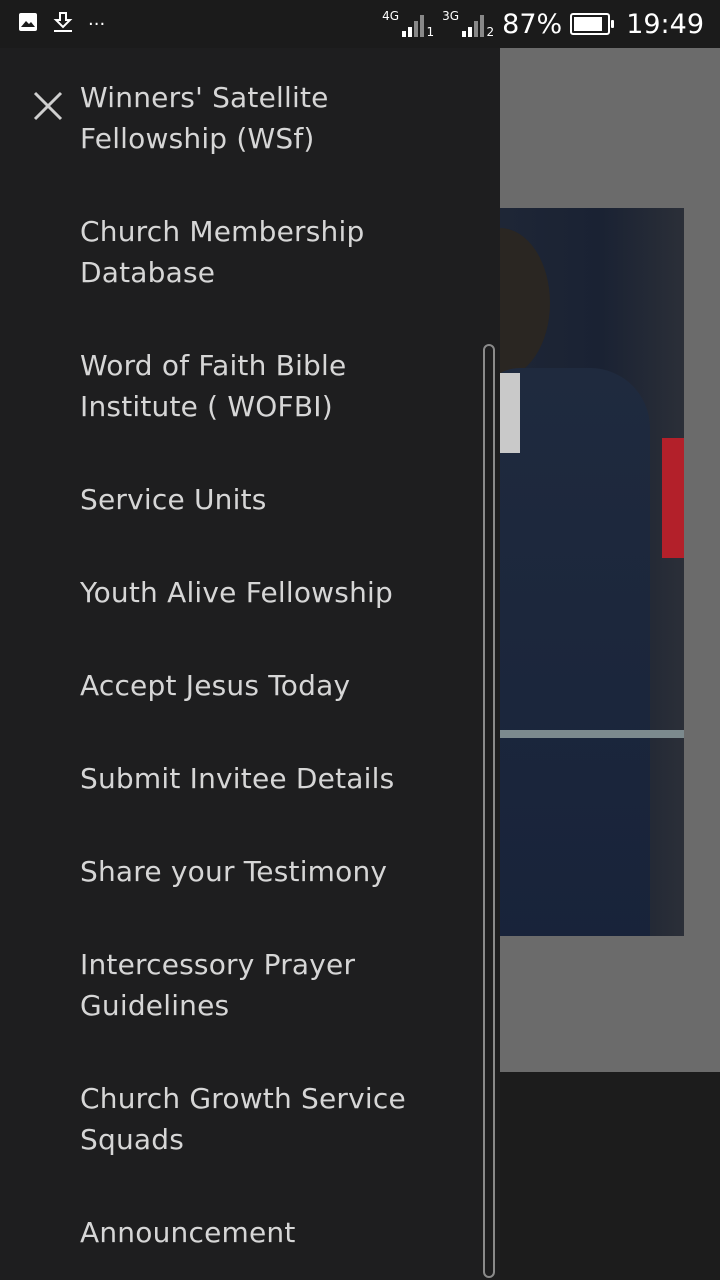 The width and height of the screenshot is (720, 1280). Describe the element at coordinates (592, 734) in the screenshot. I see `photo-rail` at that location.